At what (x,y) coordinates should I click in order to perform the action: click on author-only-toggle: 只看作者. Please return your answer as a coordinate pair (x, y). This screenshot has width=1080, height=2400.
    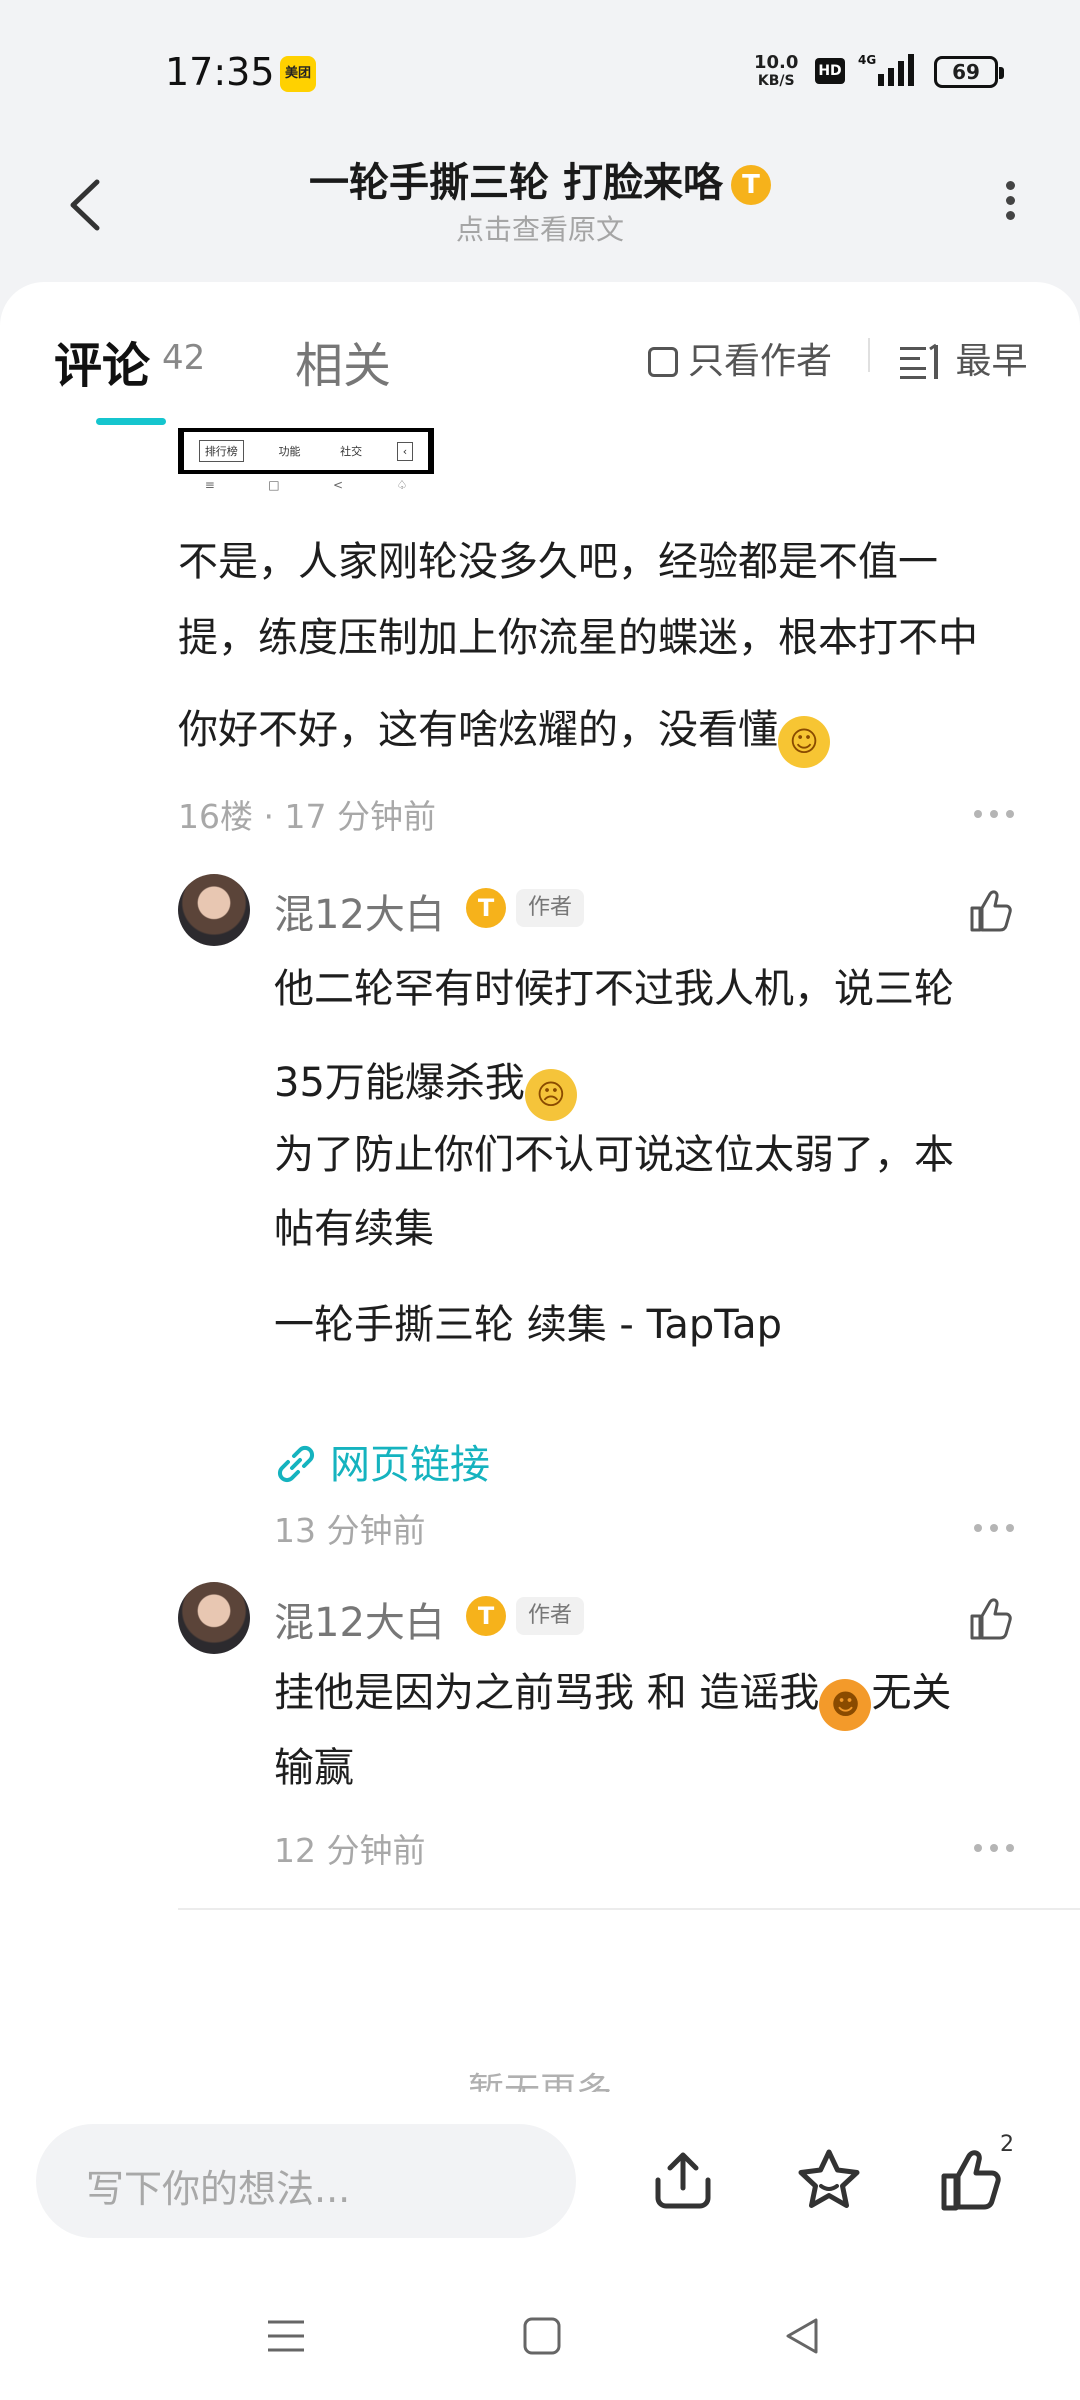
    Looking at the image, I should click on (740, 358).